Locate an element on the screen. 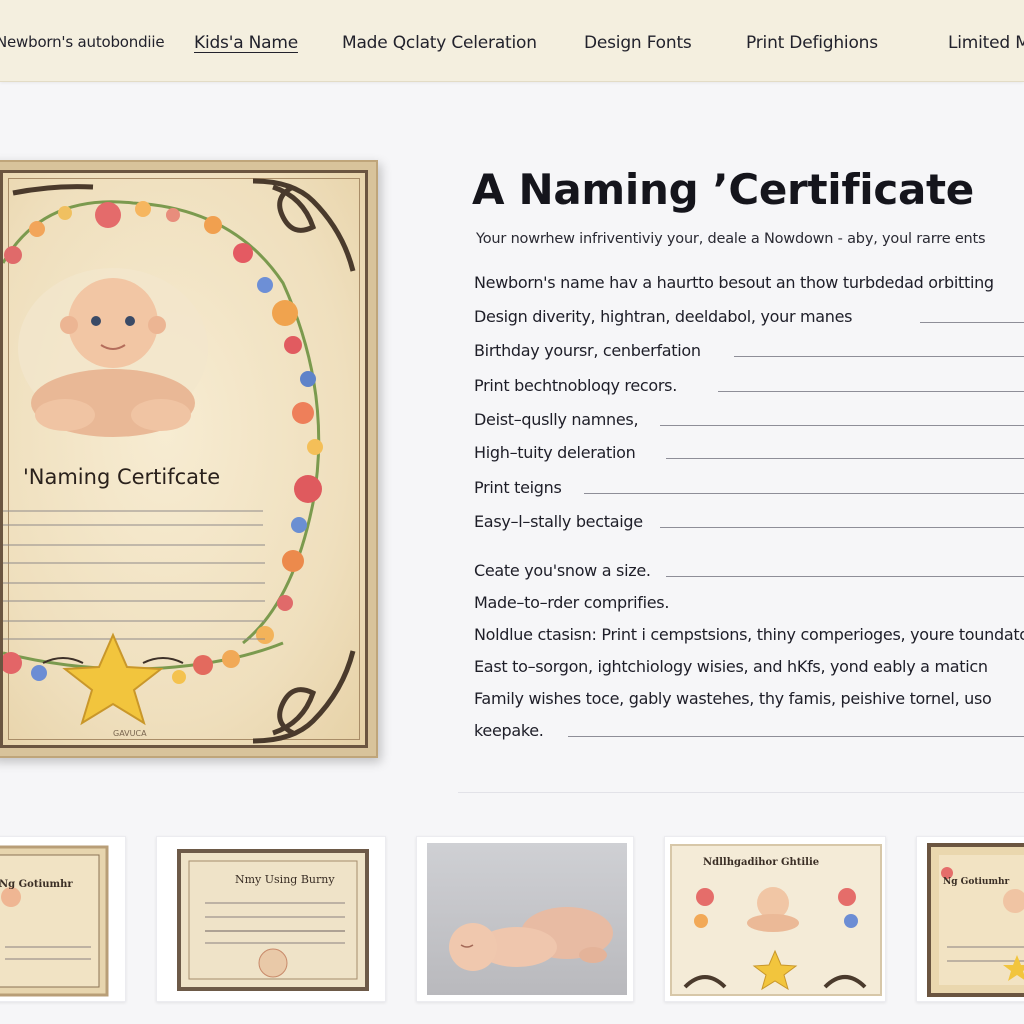 The width and height of the screenshot is (1024, 1024). certificate-signature: GAVUCA is located at coordinates (130, 733).